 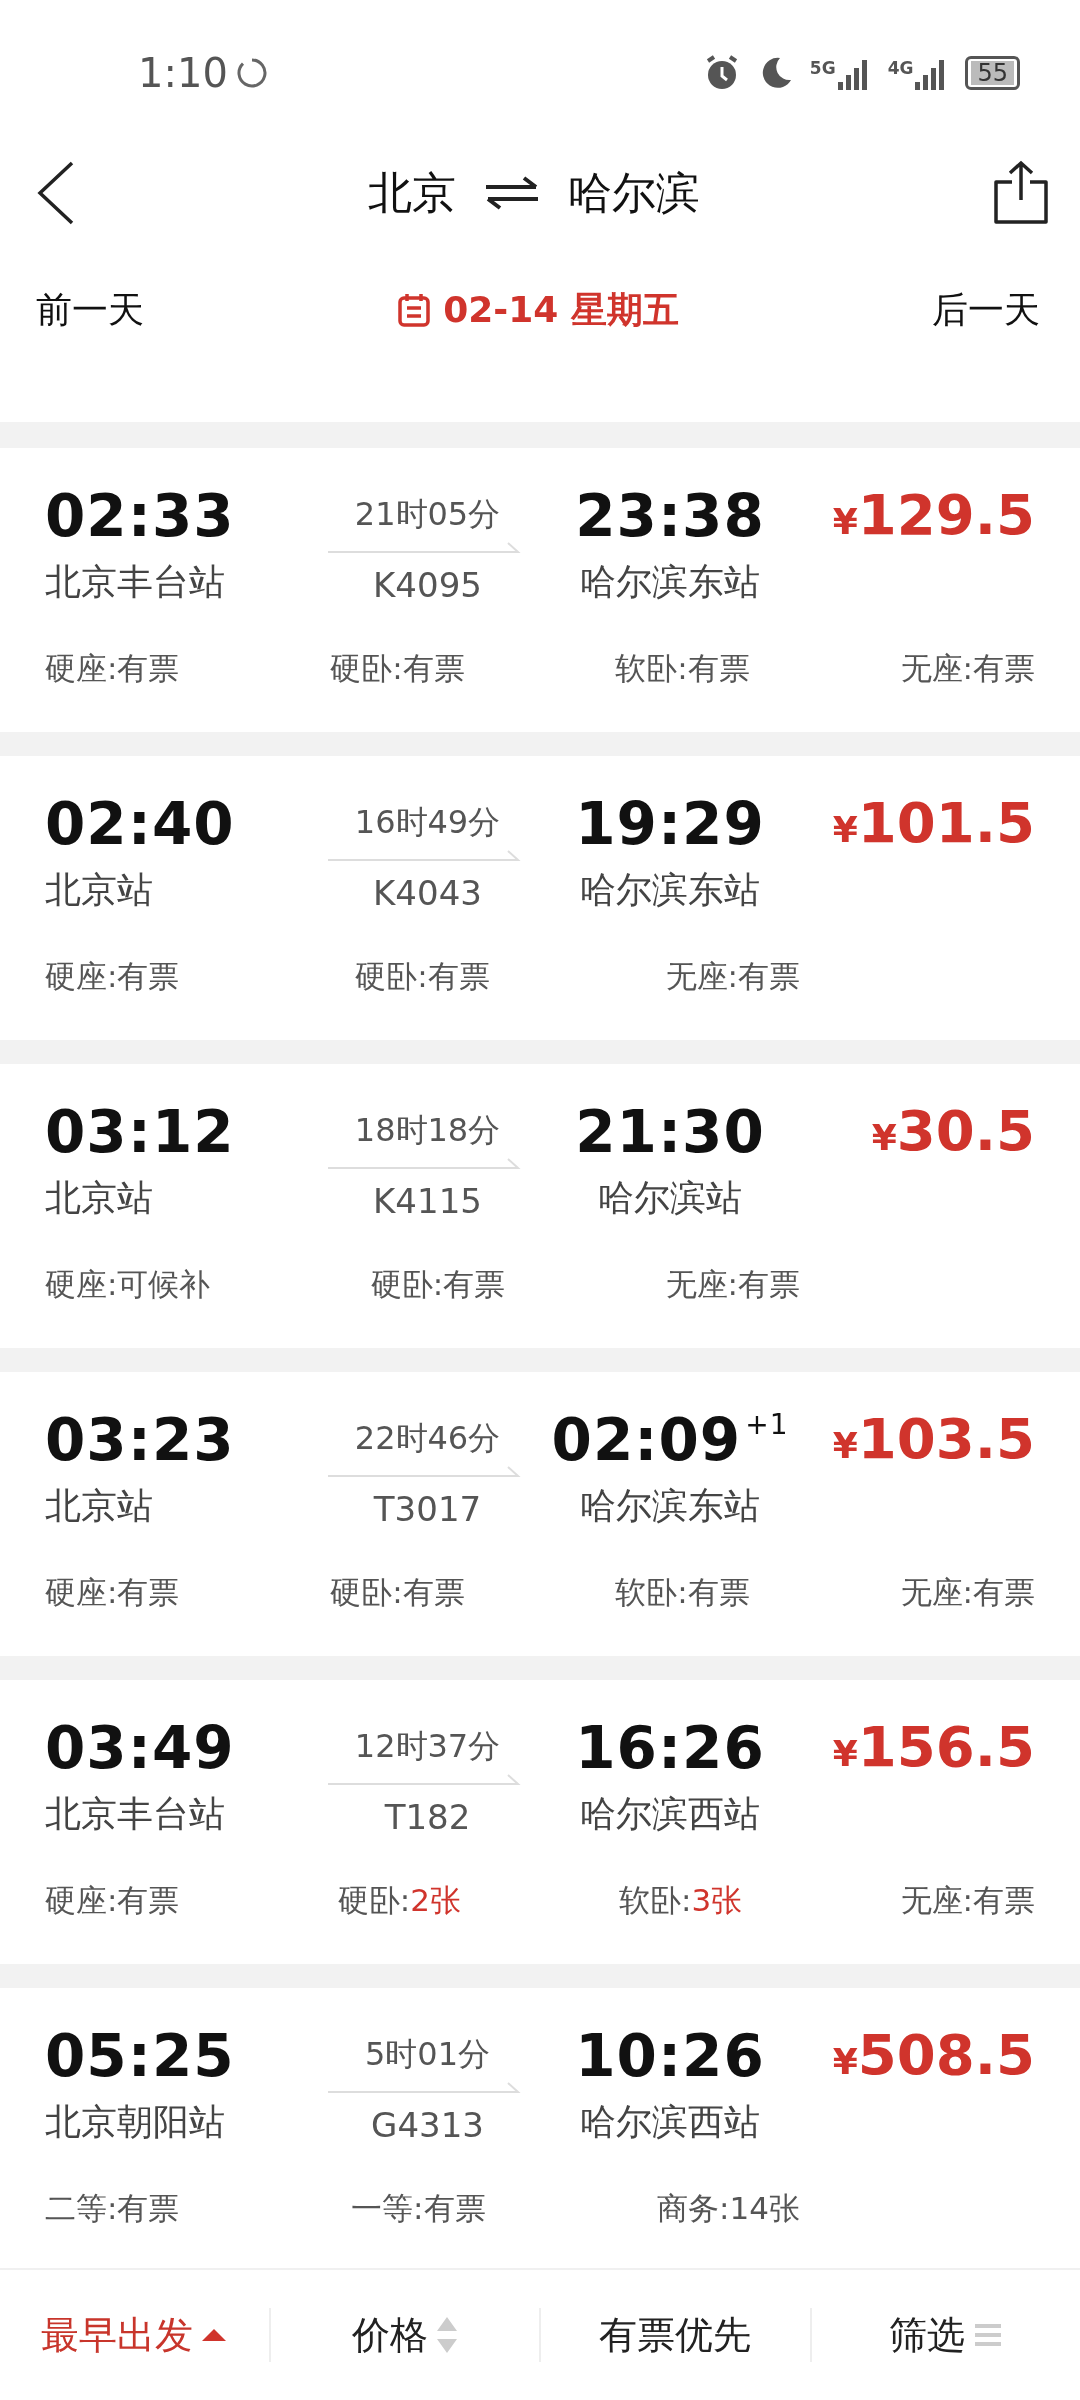 I want to click on arrival-time: 02:09, so click(x=646, y=1440).